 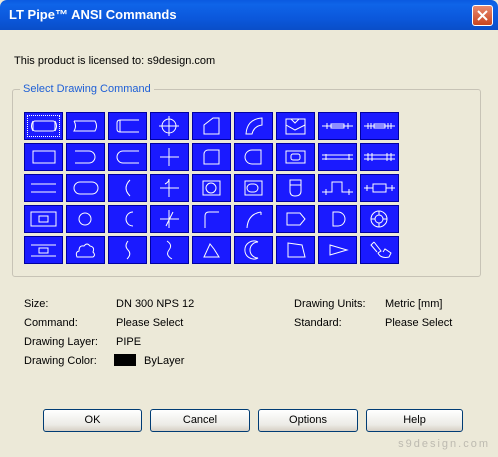 I want to click on standard-label: Standard:, so click(x=318, y=323).